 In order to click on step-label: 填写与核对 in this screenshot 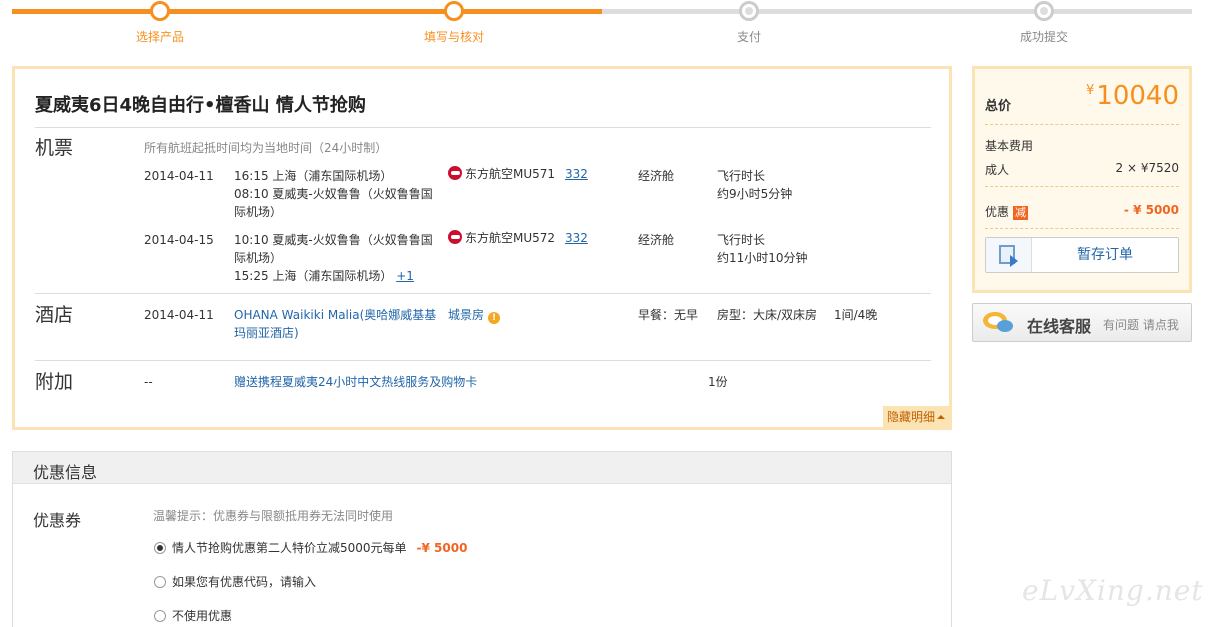, I will do `click(453, 37)`.